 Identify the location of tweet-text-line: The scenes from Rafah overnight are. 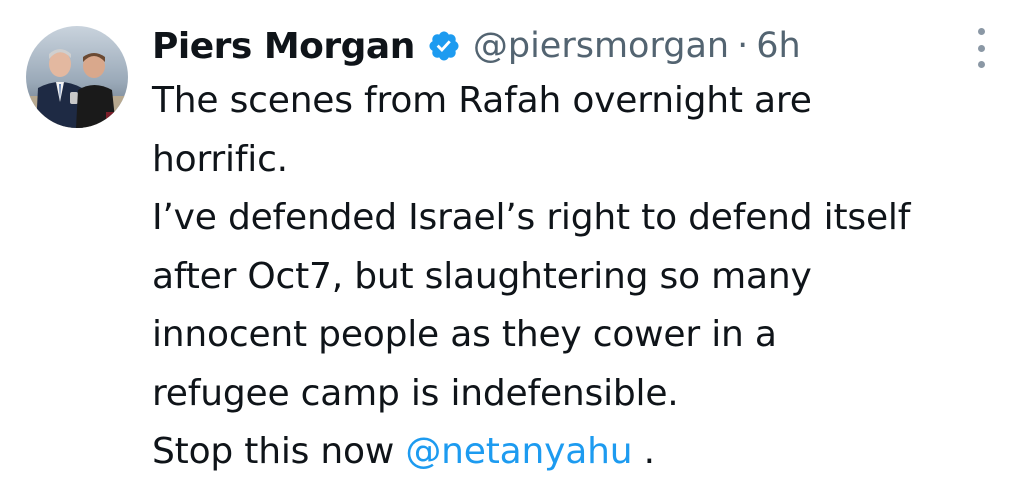
(482, 100).